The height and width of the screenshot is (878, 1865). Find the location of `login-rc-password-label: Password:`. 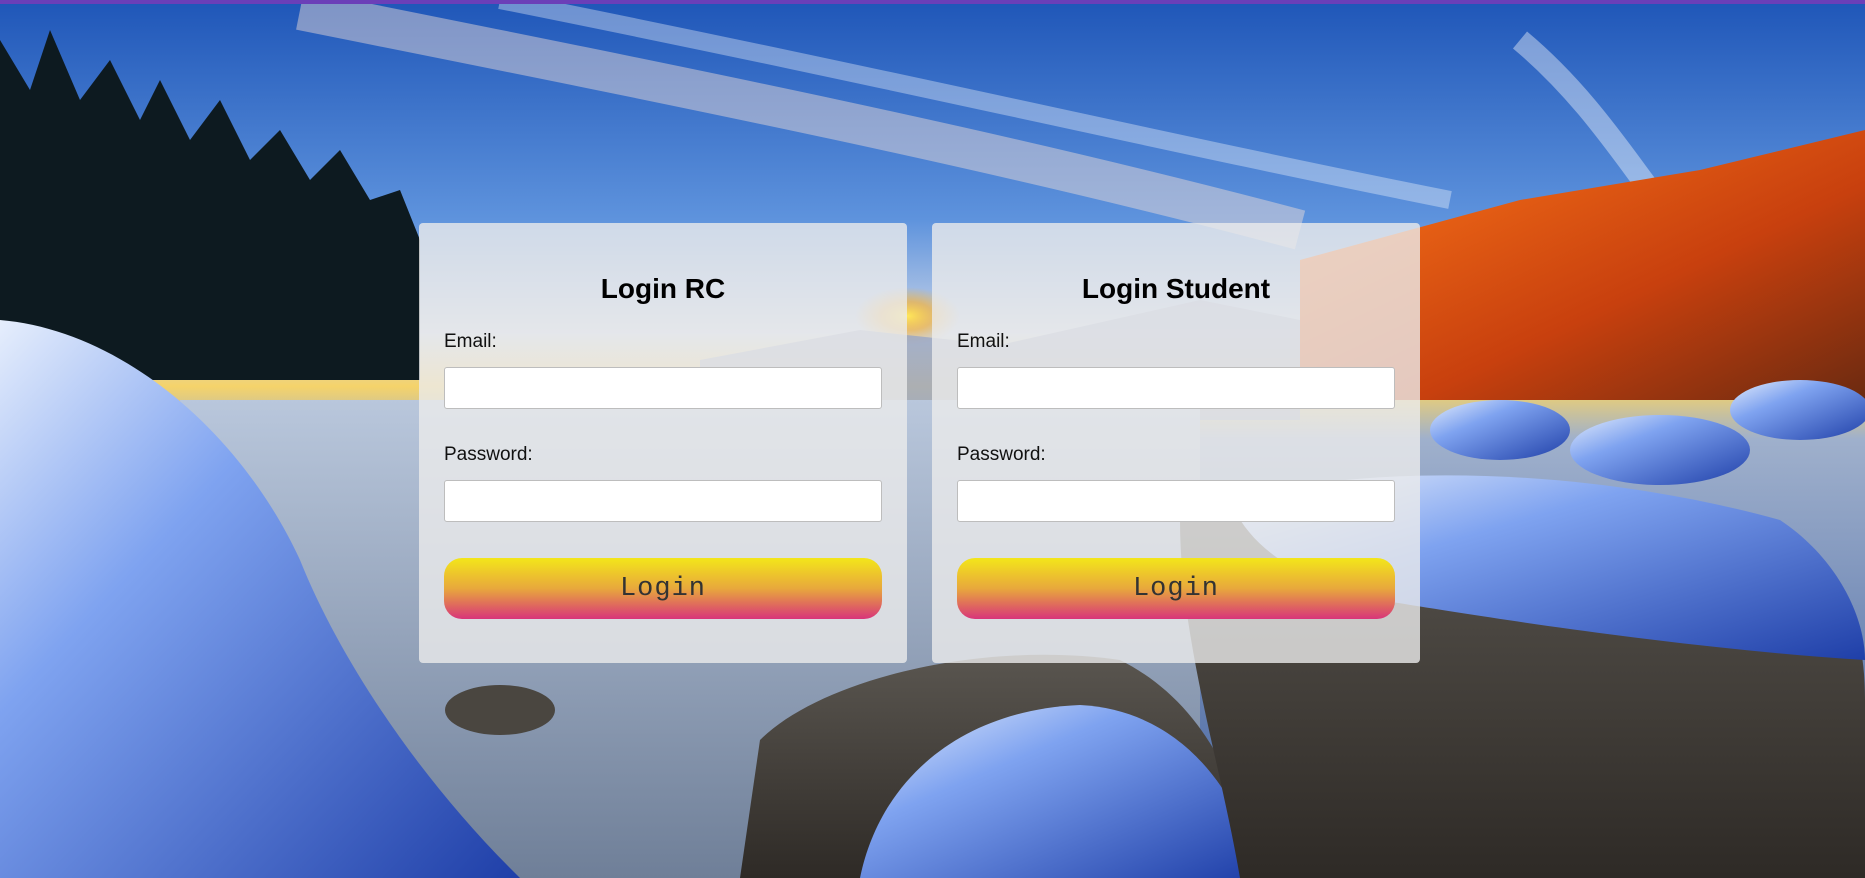

login-rc-password-label: Password: is located at coordinates (488, 454).